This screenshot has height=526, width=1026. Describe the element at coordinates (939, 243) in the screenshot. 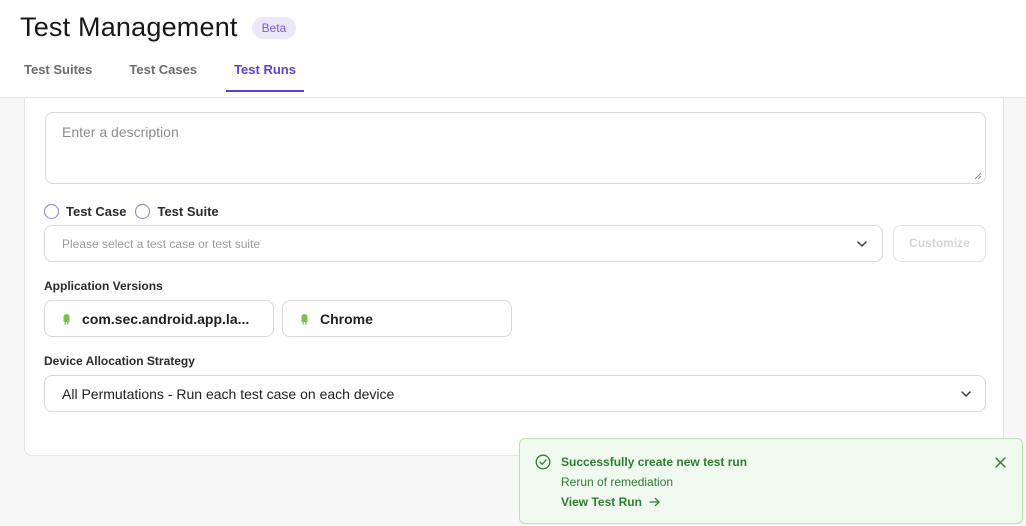

I see `customize-button: Customize` at that location.